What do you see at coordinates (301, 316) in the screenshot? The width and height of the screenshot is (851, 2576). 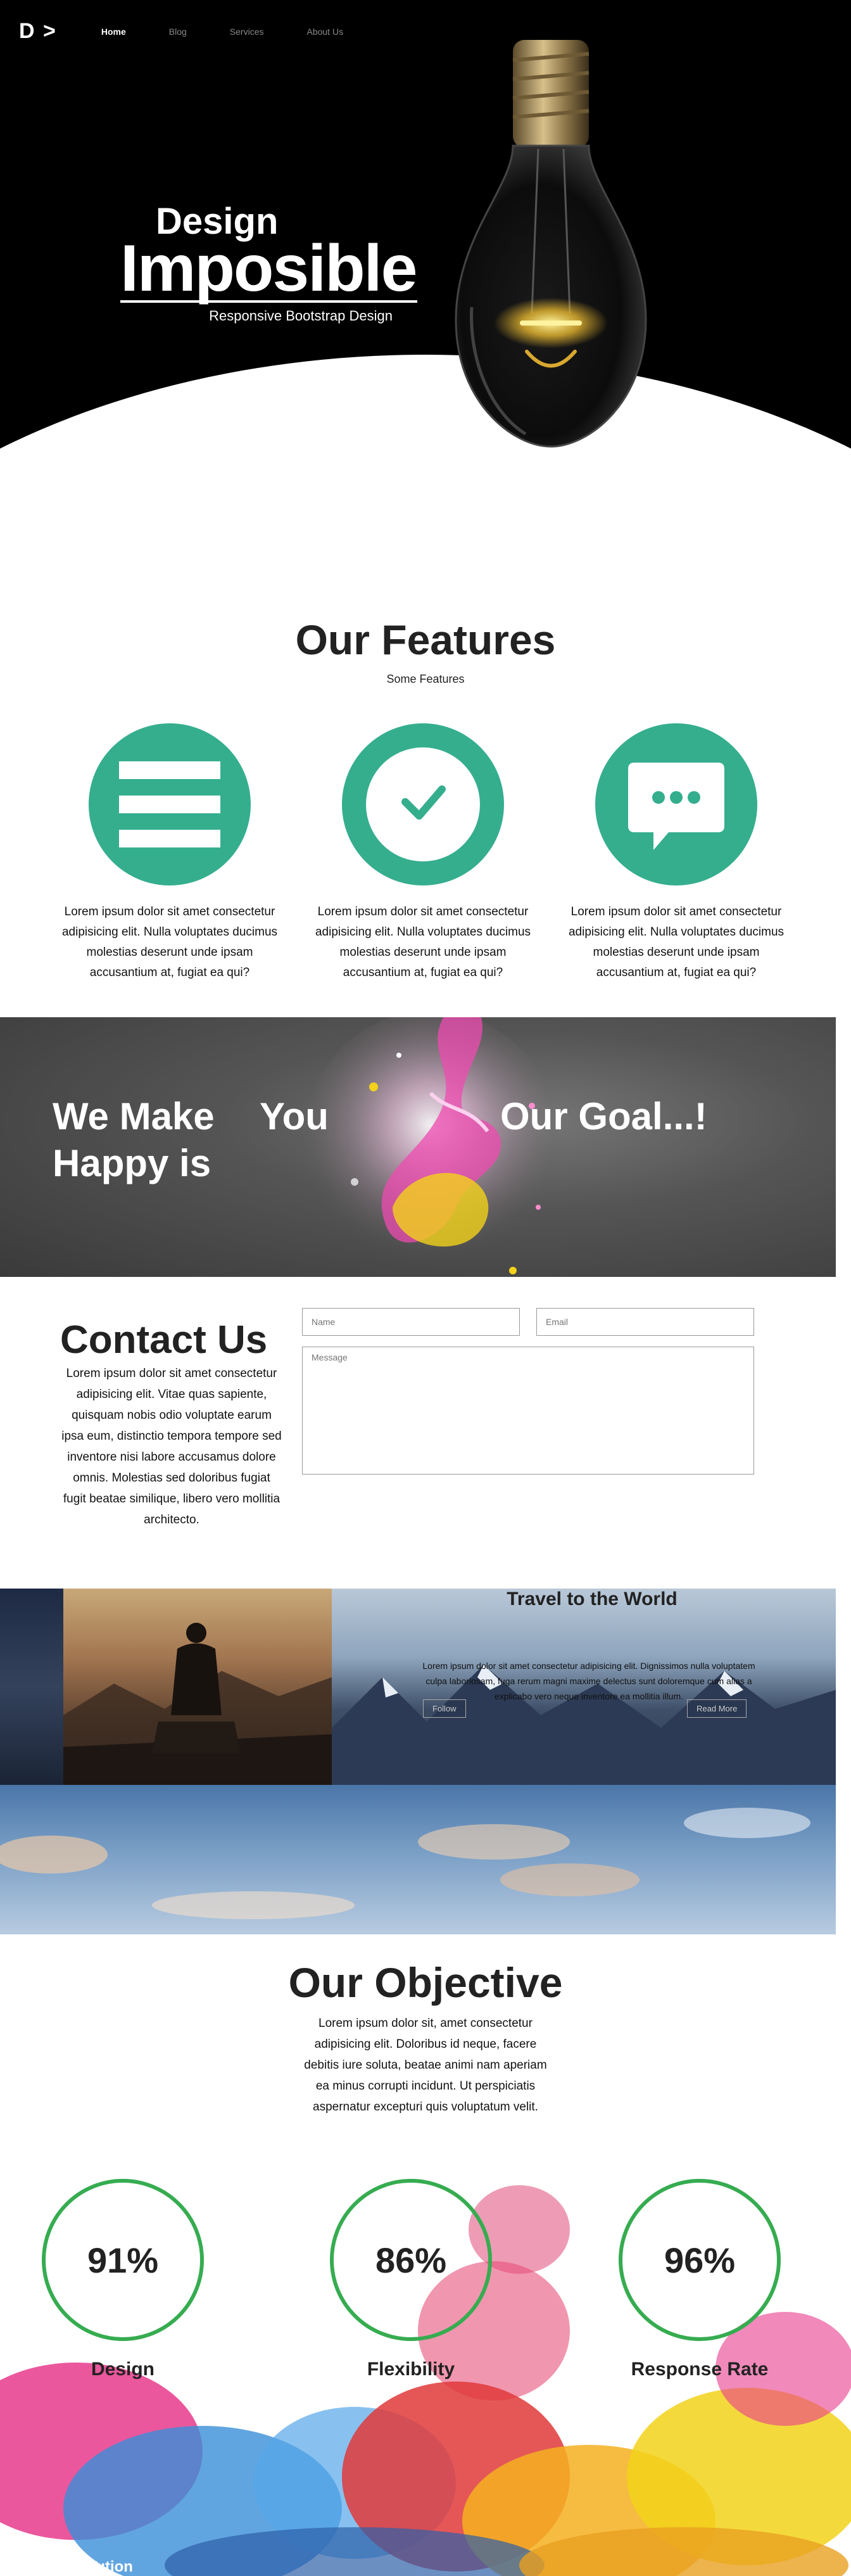 I see `hero-subtitle: Responsive Bootstrap Design` at bounding box center [301, 316].